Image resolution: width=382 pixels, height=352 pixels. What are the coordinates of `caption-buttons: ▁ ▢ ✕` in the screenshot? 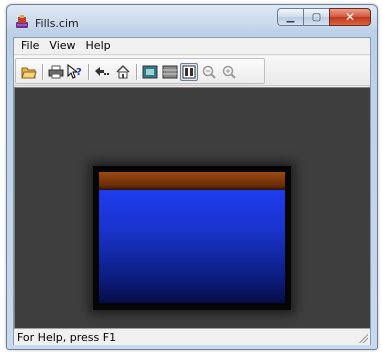 It's located at (324, 17).